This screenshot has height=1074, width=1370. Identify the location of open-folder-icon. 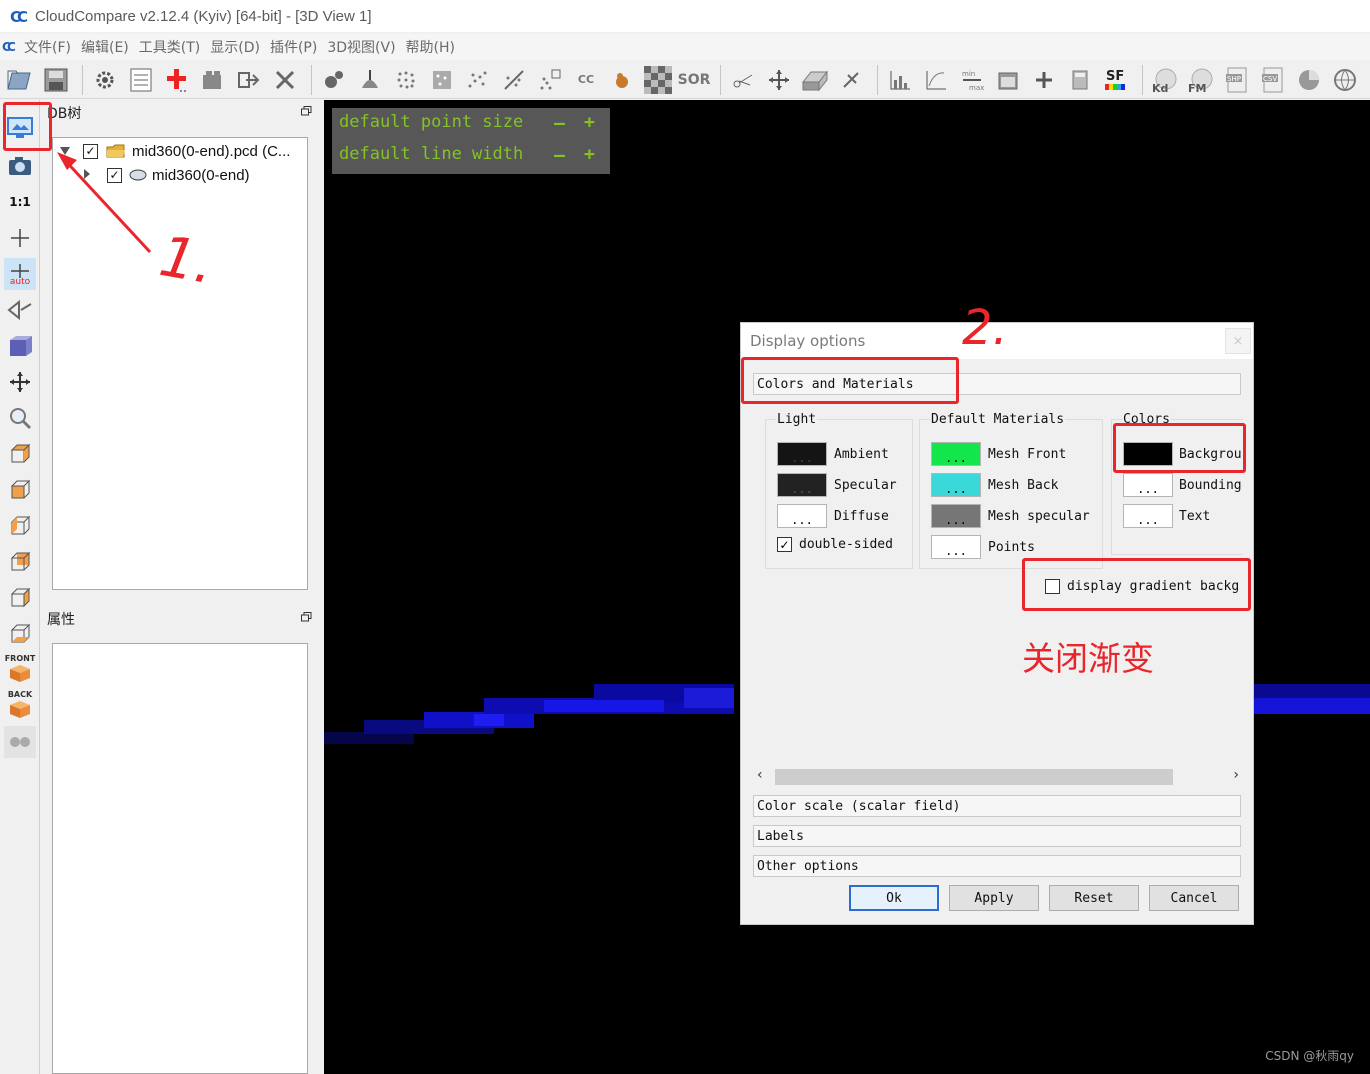
(20, 80).